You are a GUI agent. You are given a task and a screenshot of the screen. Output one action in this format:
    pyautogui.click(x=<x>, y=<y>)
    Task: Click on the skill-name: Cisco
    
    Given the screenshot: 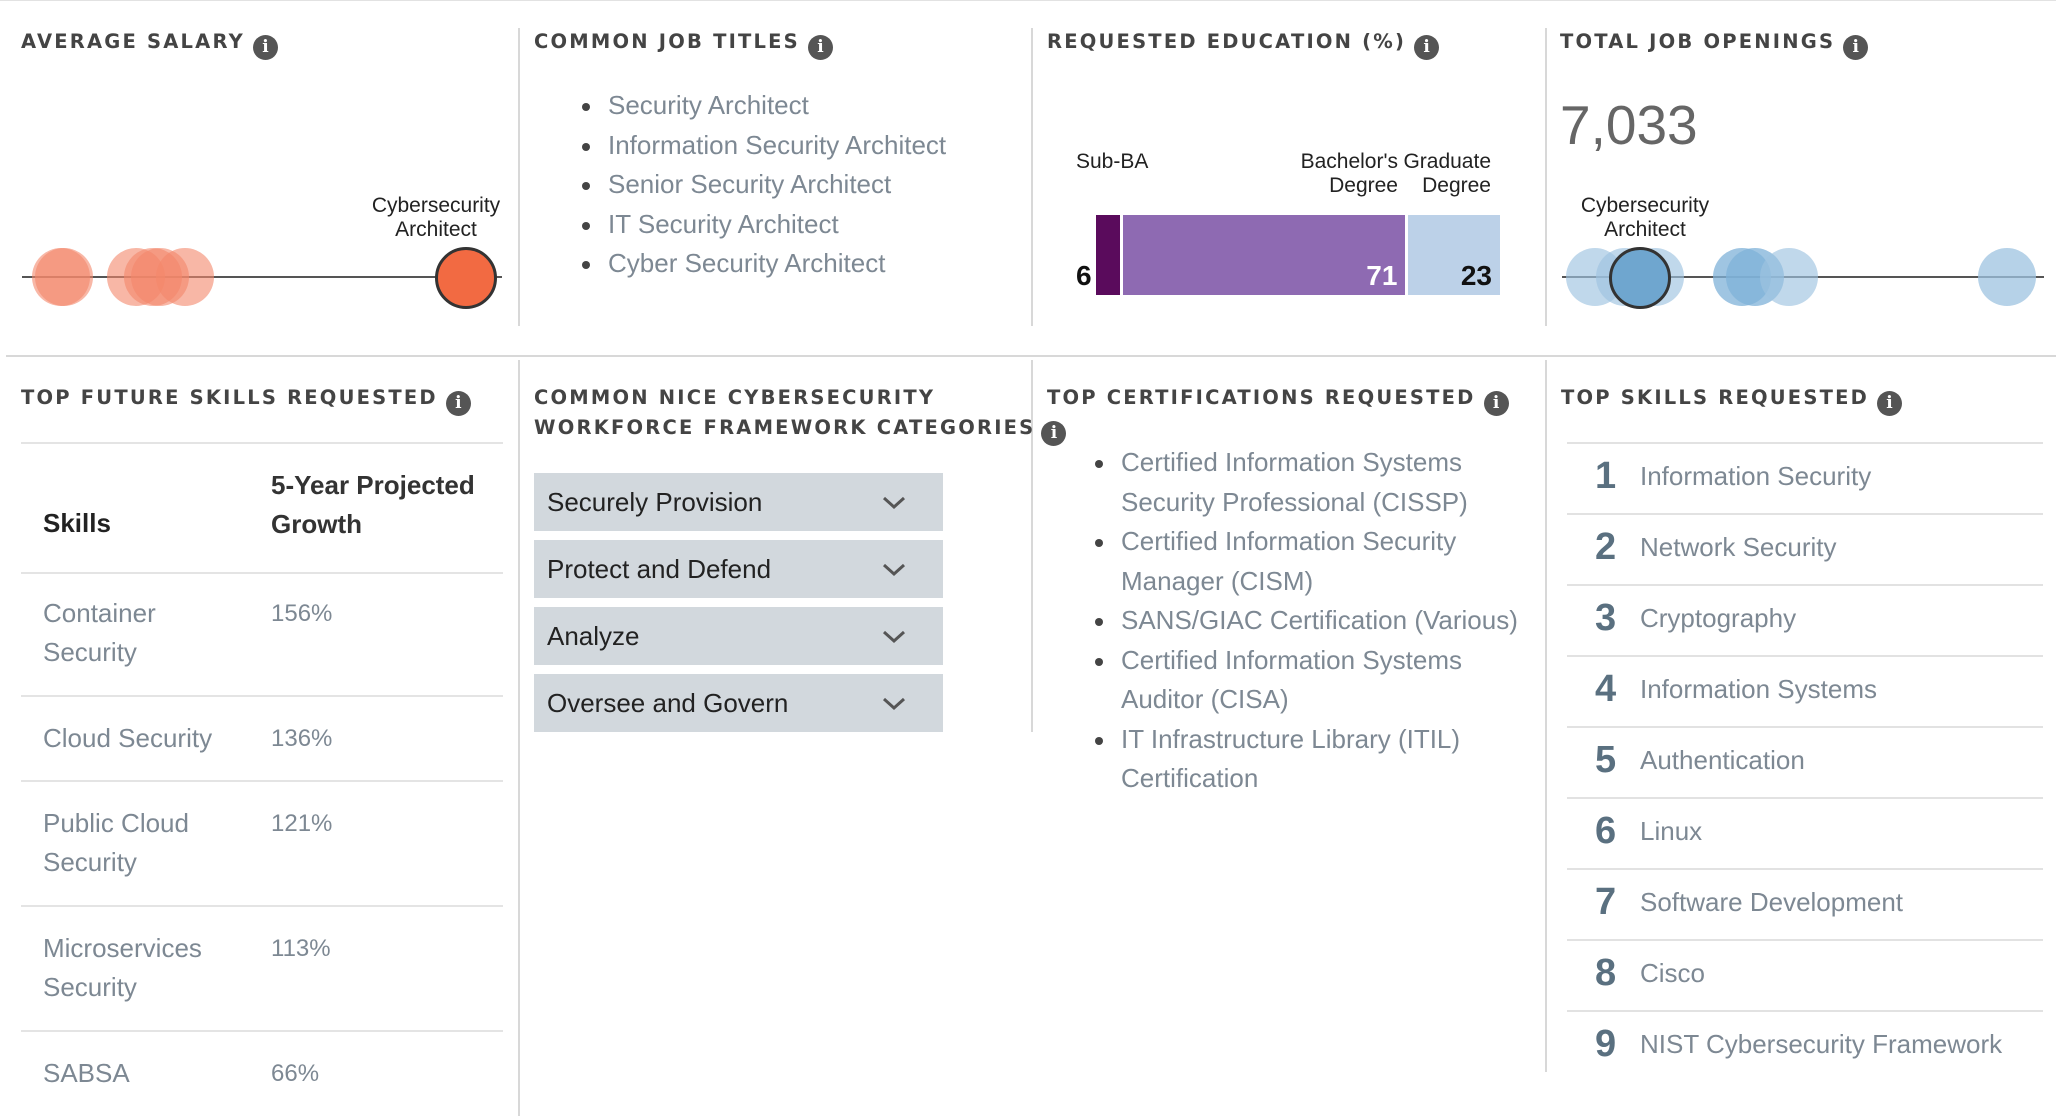 What is the action you would take?
    pyautogui.click(x=1673, y=973)
    